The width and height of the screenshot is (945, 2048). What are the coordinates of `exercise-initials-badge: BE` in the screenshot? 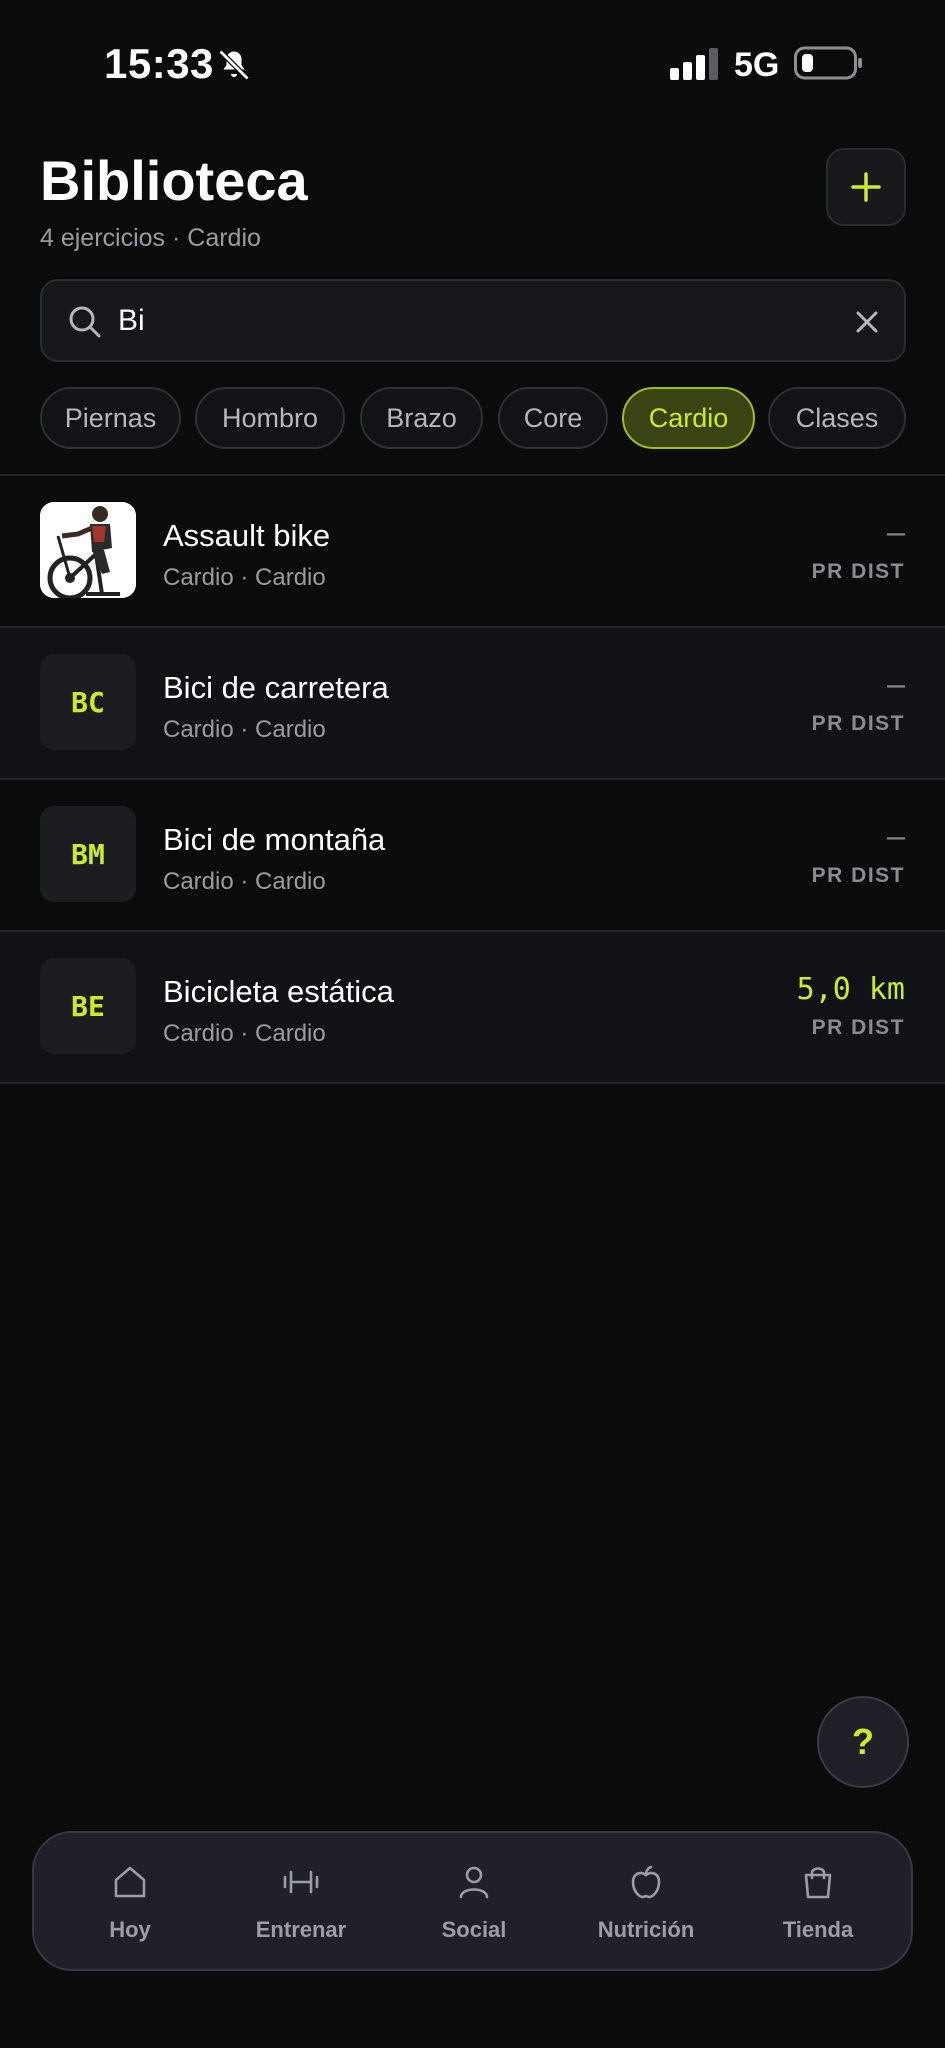 It's located at (88, 1006).